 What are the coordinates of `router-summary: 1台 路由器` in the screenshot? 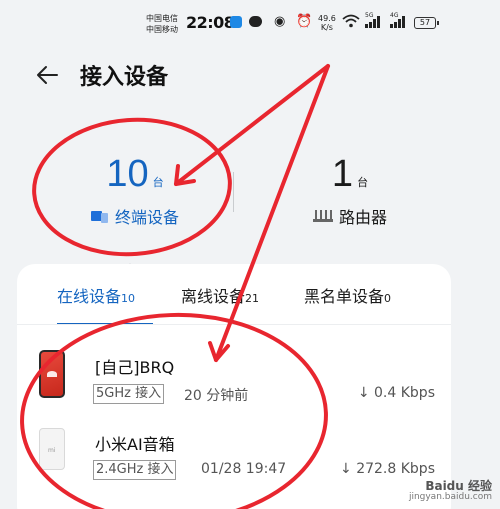 It's located at (350, 191).